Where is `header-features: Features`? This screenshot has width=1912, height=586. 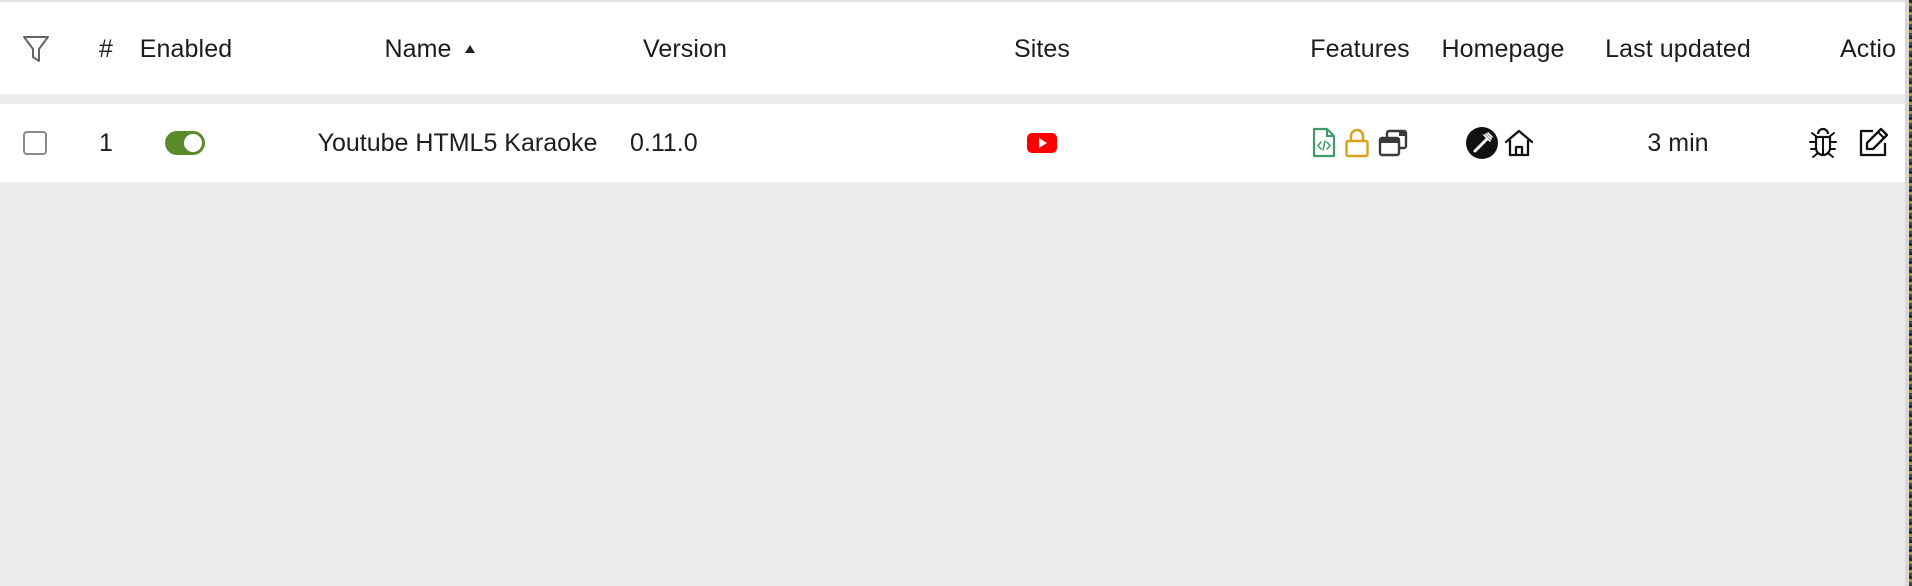 header-features: Features is located at coordinates (1360, 48).